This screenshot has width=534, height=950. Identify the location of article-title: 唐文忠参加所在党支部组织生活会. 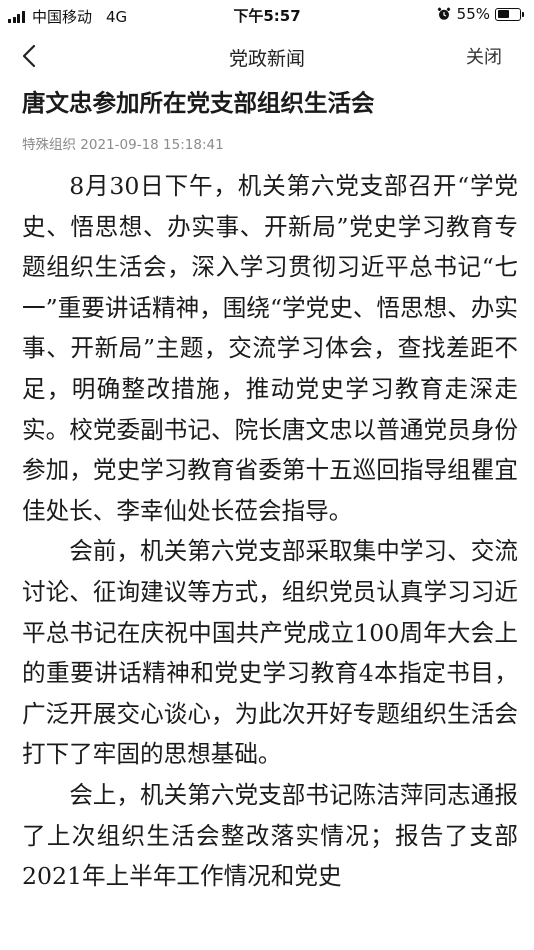
(198, 103).